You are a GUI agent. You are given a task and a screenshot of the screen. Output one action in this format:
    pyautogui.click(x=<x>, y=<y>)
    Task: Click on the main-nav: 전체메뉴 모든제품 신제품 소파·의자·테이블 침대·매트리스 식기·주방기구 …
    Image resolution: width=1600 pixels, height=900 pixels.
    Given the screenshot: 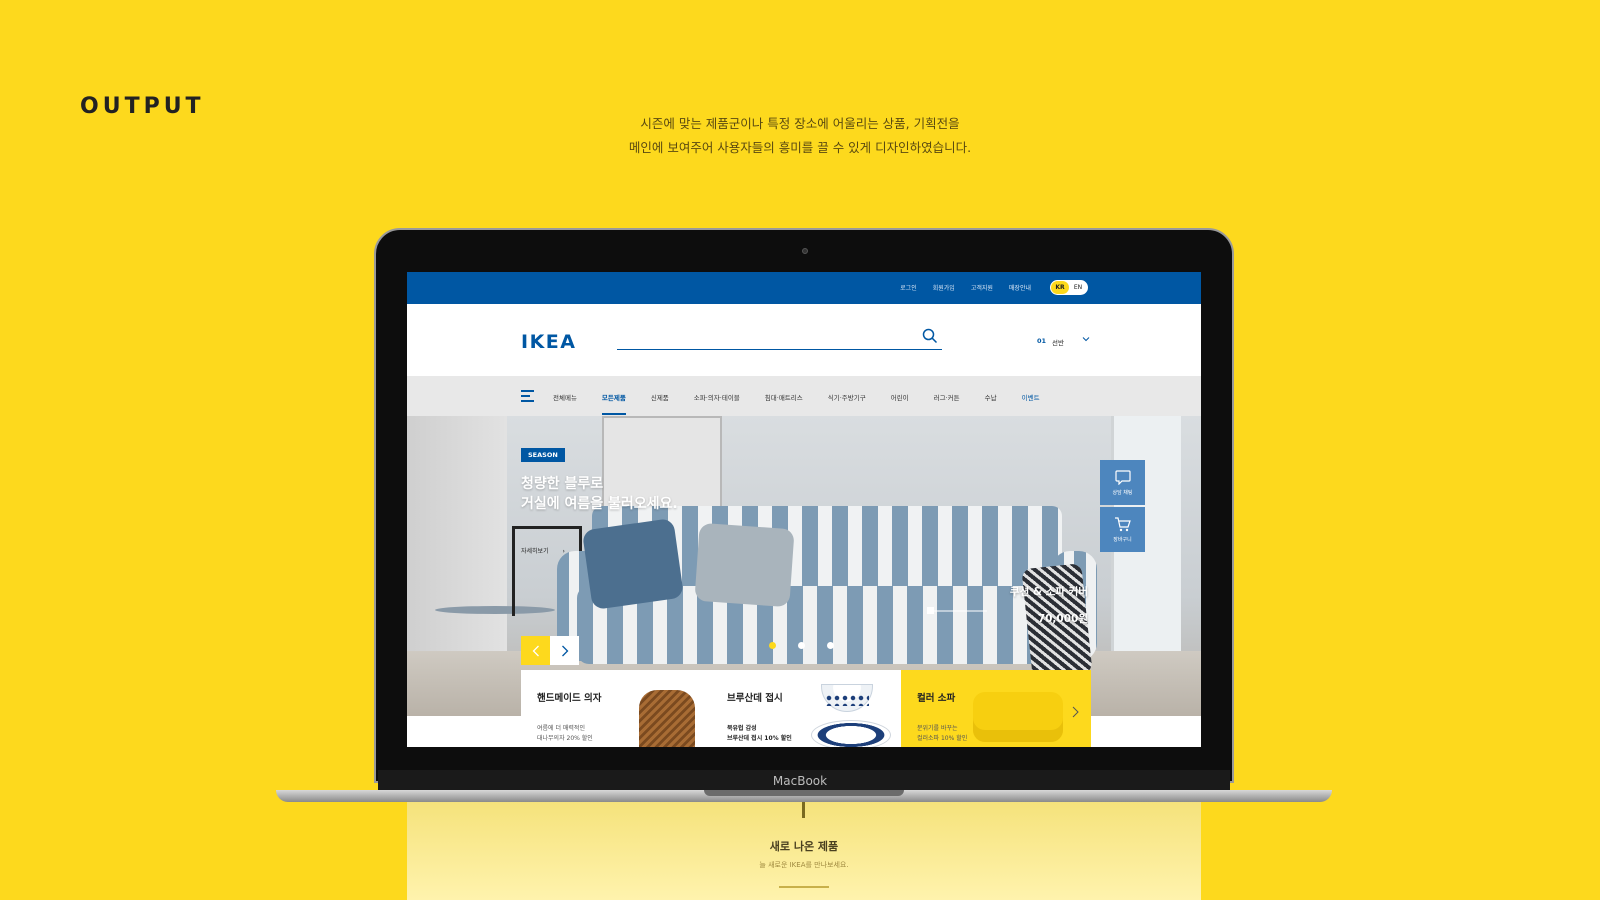 What is the action you would take?
    pyautogui.click(x=804, y=396)
    